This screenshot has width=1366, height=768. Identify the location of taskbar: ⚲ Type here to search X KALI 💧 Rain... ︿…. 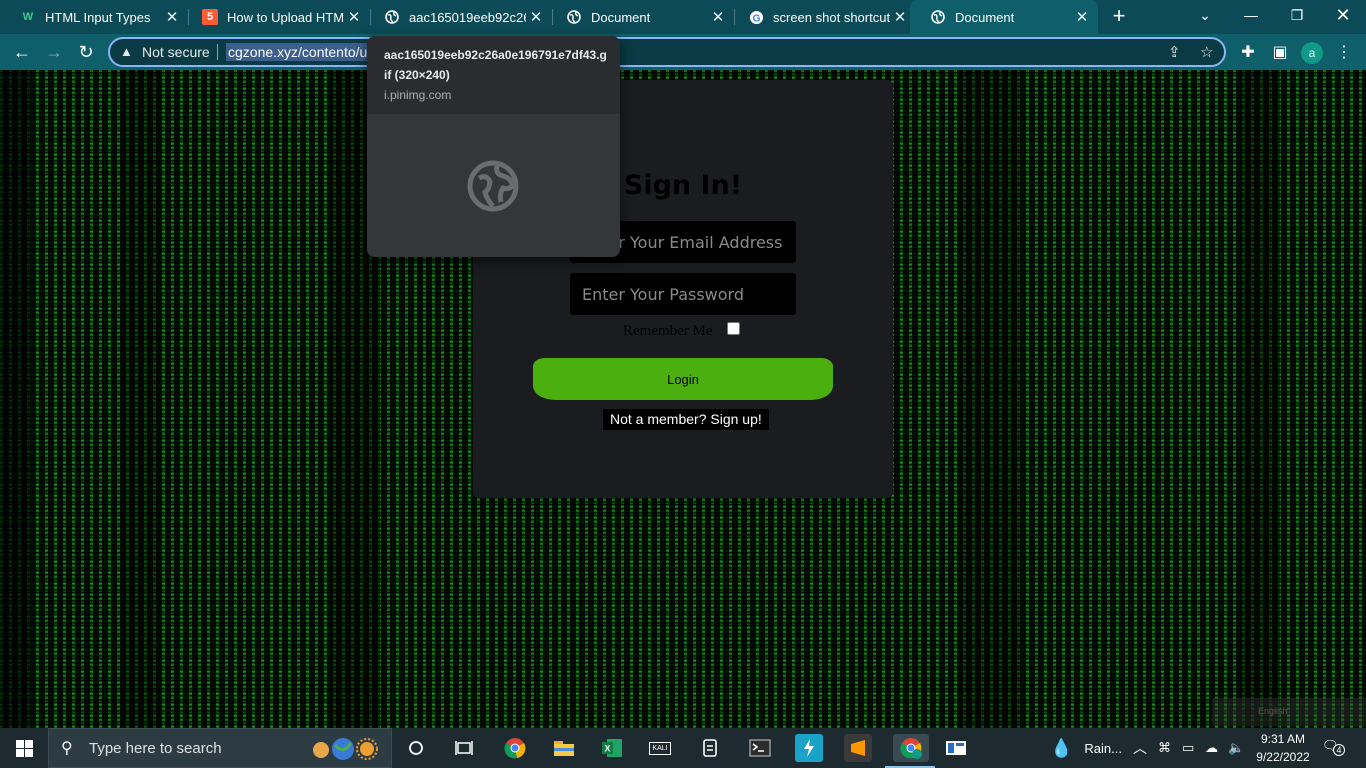
(683, 748).